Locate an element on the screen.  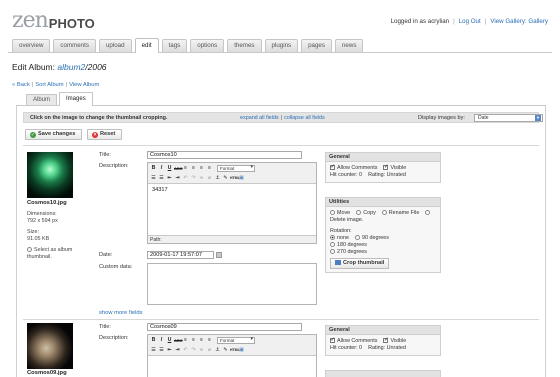
collapse-all-link: collapse all fields is located at coordinates (304, 118).